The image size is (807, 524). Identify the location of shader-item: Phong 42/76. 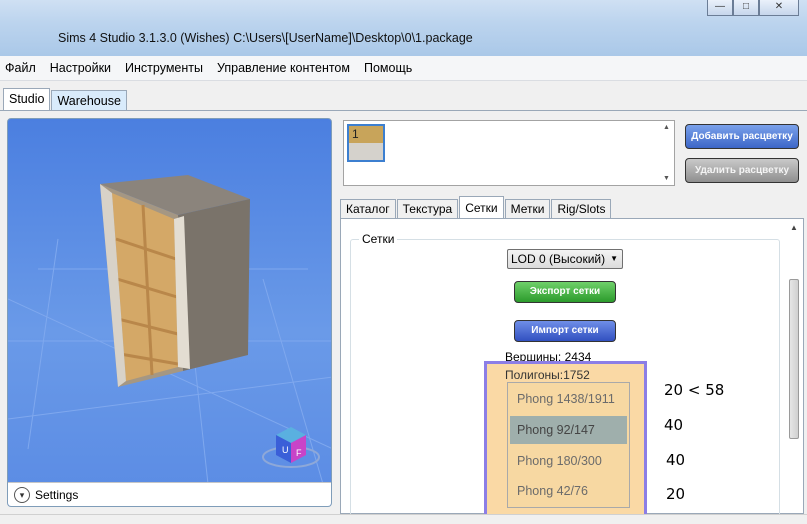
(568, 491).